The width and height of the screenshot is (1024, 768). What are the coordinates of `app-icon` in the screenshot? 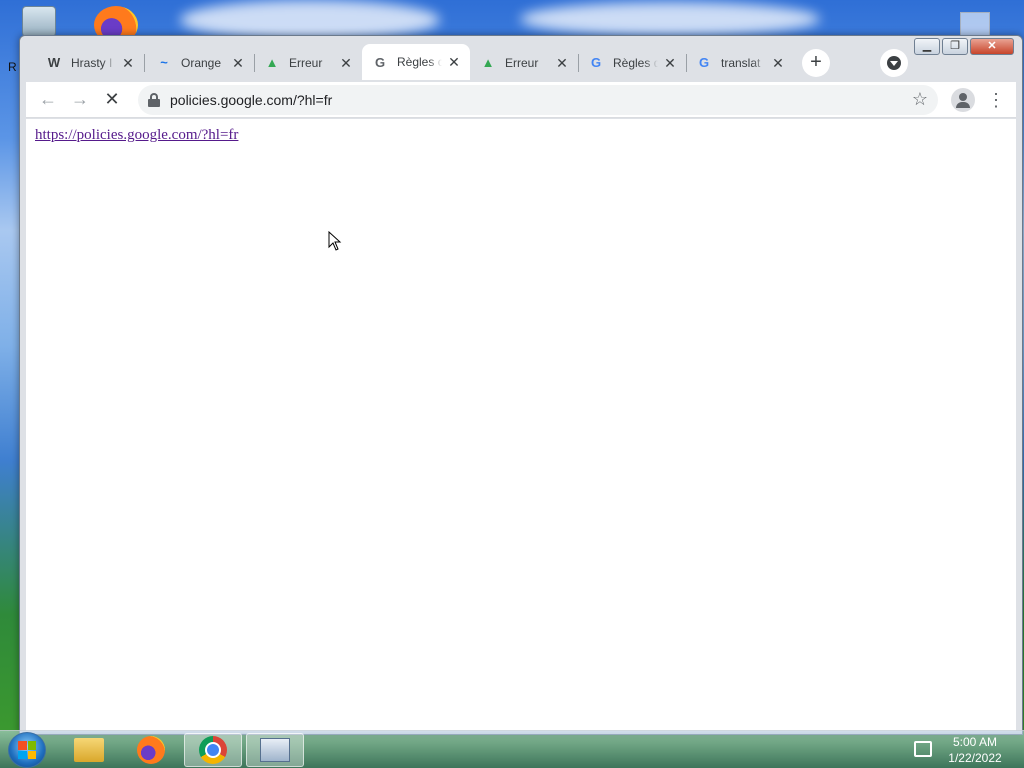 It's located at (275, 750).